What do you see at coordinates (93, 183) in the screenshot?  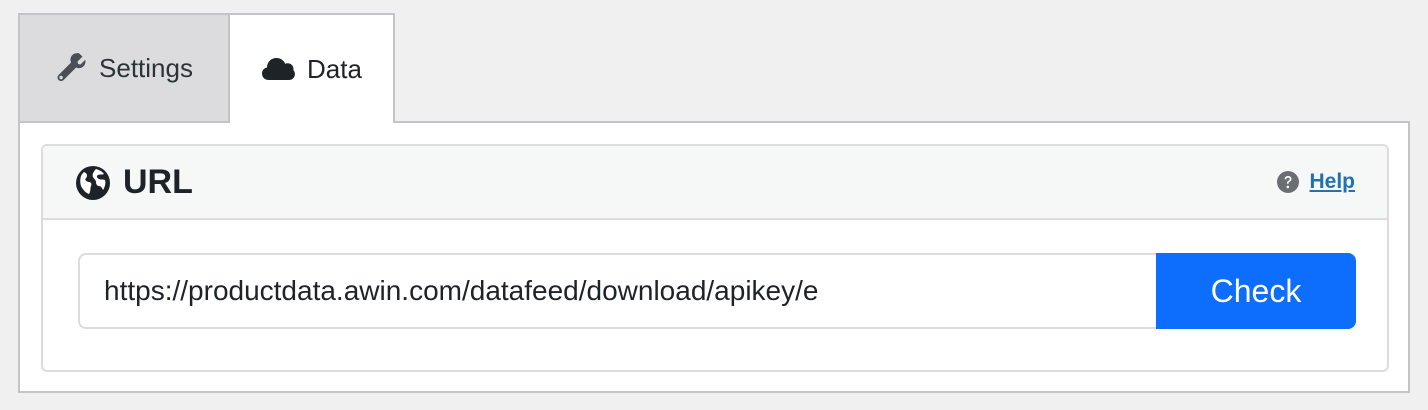 I see `globe-icon` at bounding box center [93, 183].